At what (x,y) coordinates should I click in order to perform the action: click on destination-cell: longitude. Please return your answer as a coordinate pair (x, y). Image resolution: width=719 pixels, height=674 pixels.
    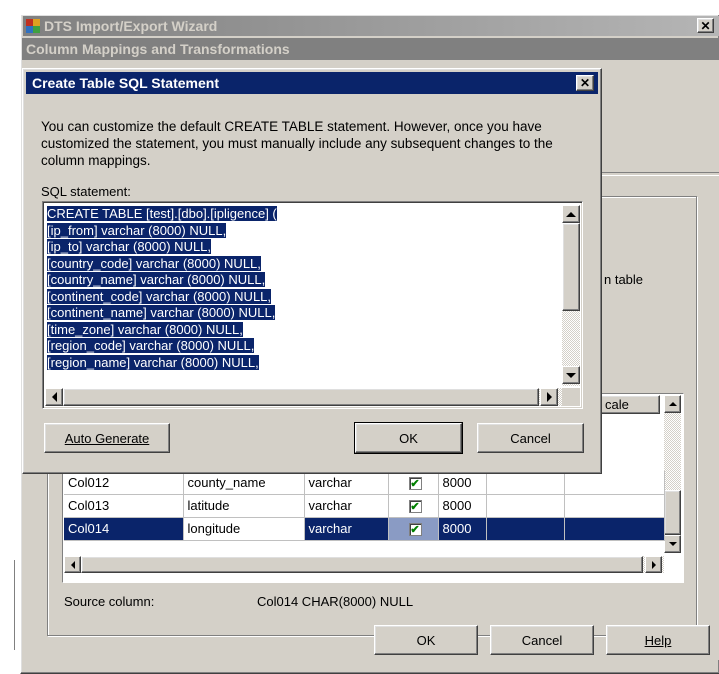
    Looking at the image, I should click on (244, 529).